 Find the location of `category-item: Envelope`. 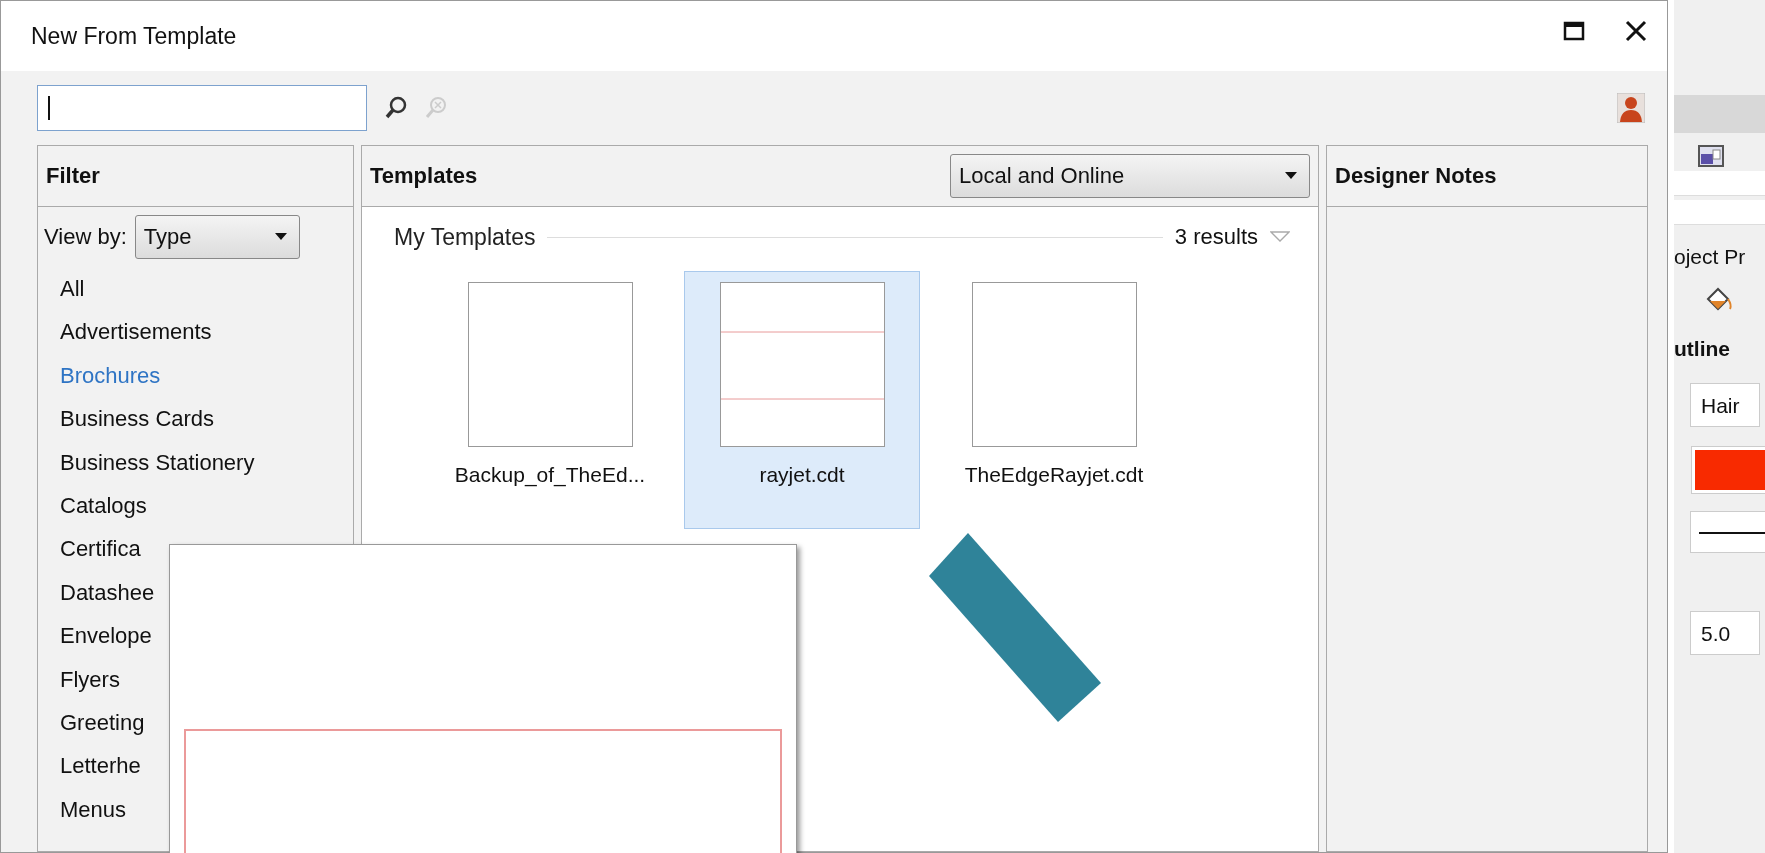

category-item: Envelope is located at coordinates (106, 636).